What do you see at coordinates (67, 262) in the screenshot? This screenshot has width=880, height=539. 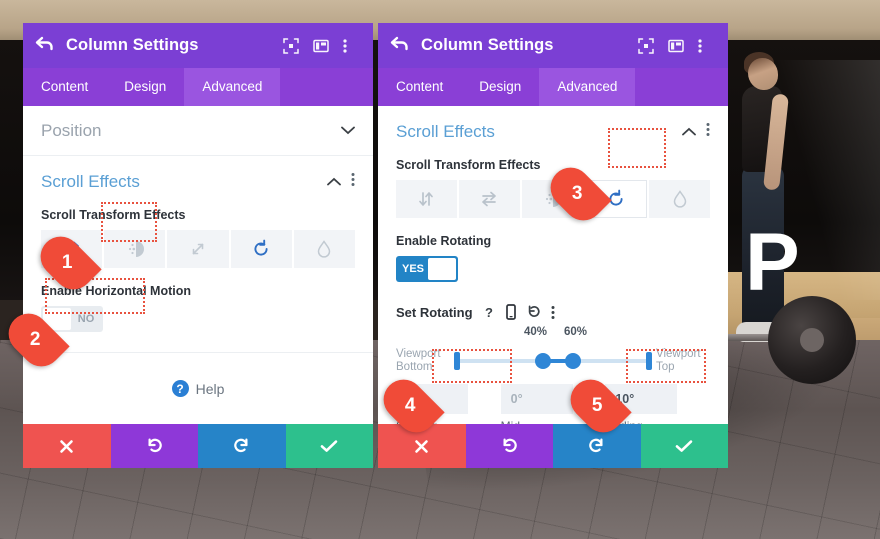 I see `callout-1-number: 1` at bounding box center [67, 262].